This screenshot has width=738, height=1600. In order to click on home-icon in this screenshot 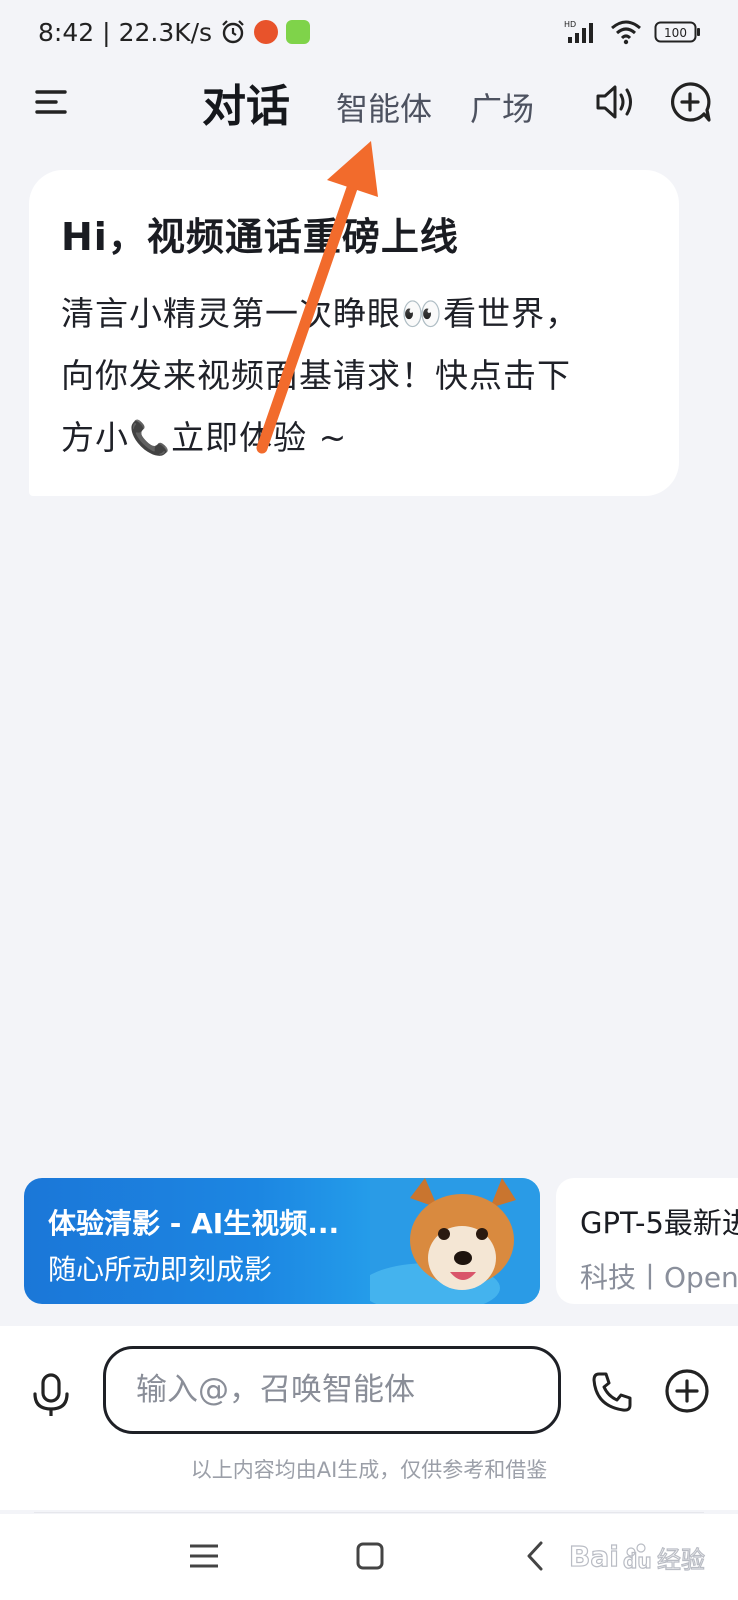, I will do `click(370, 1556)`.